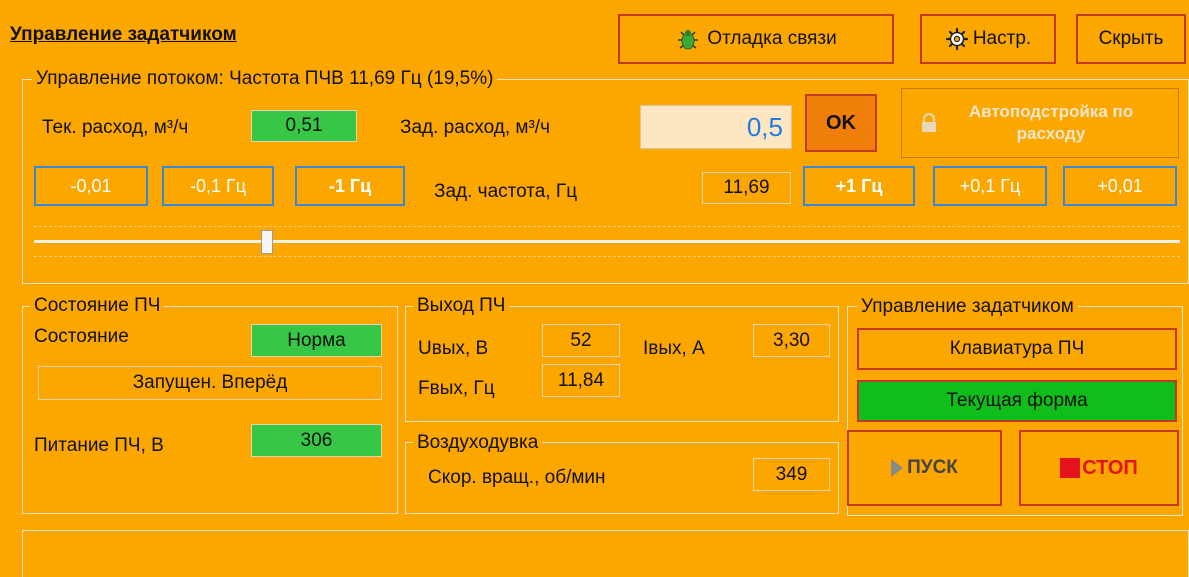  What do you see at coordinates (99, 445) in the screenshot?
I see `supply-label: Питание ПЧ, В` at bounding box center [99, 445].